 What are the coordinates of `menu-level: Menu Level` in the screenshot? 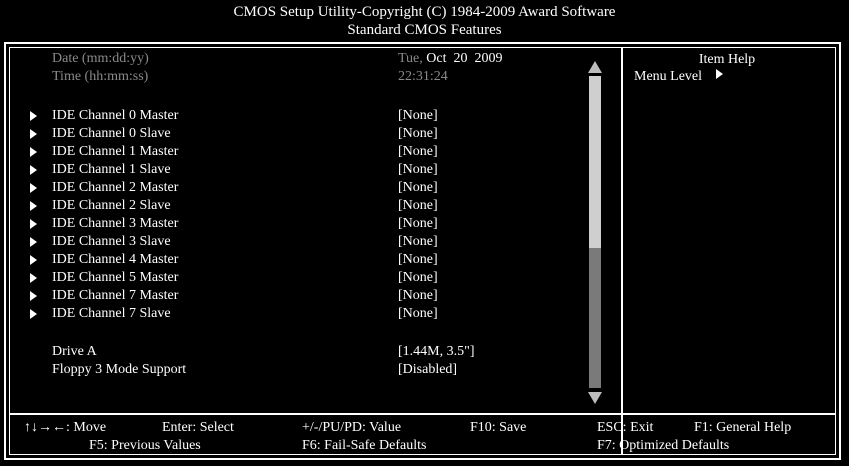 It's located at (679, 77).